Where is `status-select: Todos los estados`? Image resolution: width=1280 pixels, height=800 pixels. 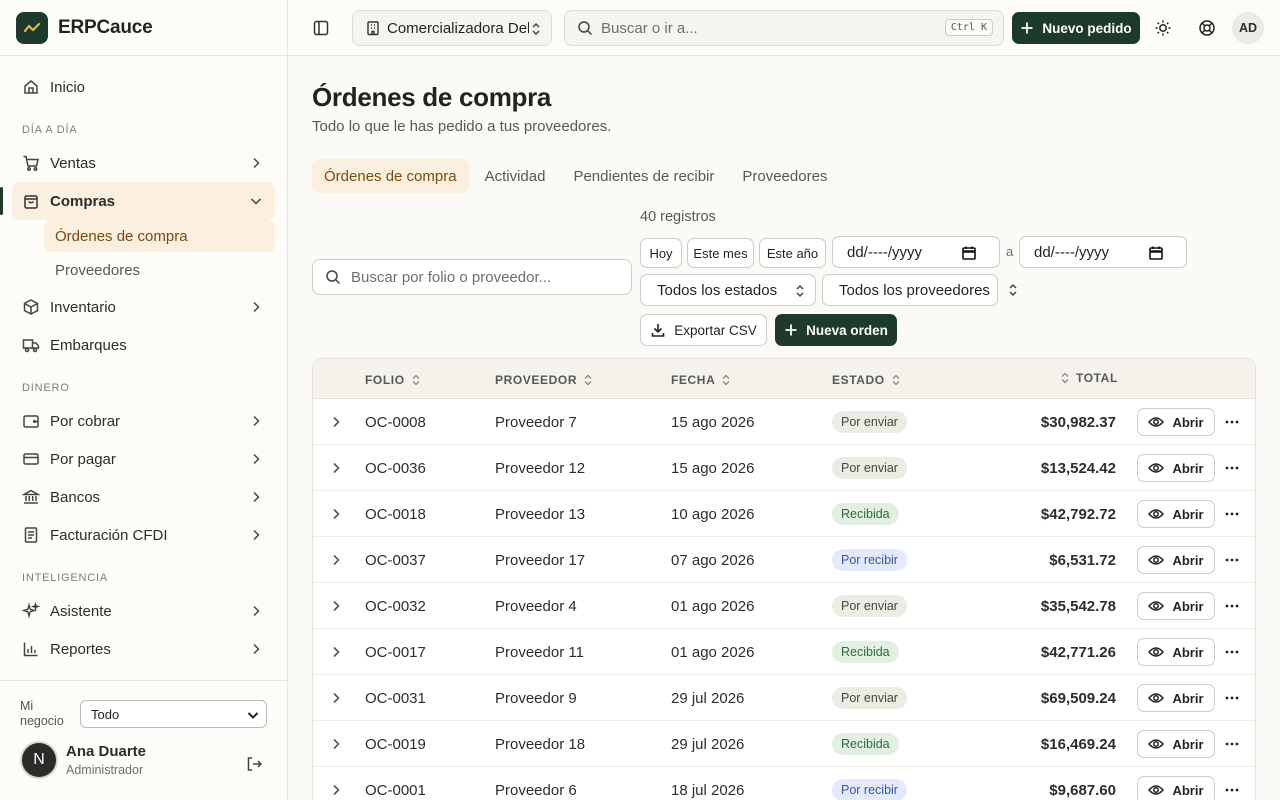 status-select: Todos los estados is located at coordinates (728, 290).